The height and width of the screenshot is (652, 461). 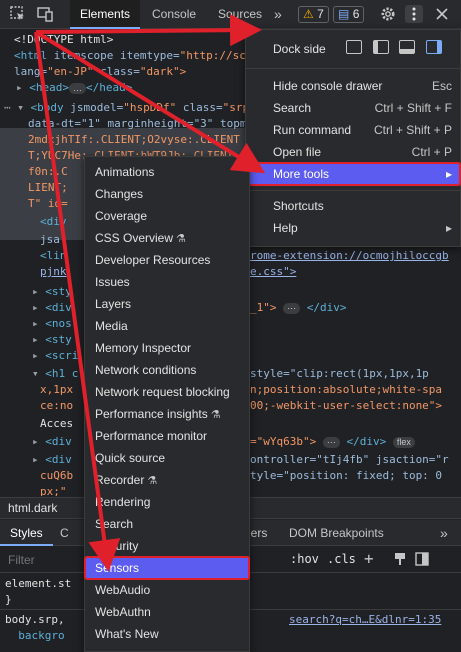 What do you see at coordinates (167, 590) in the screenshot?
I see `menu-item-webaudio: WebAudio` at bounding box center [167, 590].